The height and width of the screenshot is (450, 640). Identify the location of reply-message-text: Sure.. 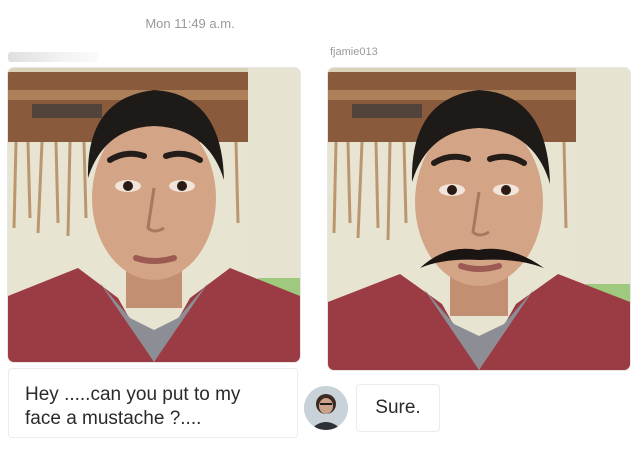
(398, 407).